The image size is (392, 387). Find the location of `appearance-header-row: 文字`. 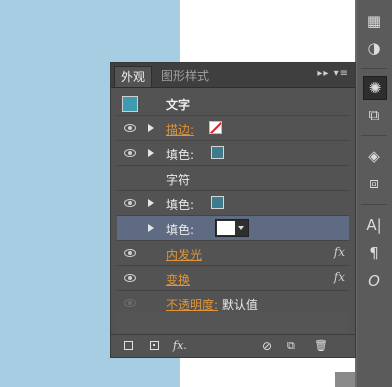

appearance-header-row: 文字 is located at coordinates (233, 103).